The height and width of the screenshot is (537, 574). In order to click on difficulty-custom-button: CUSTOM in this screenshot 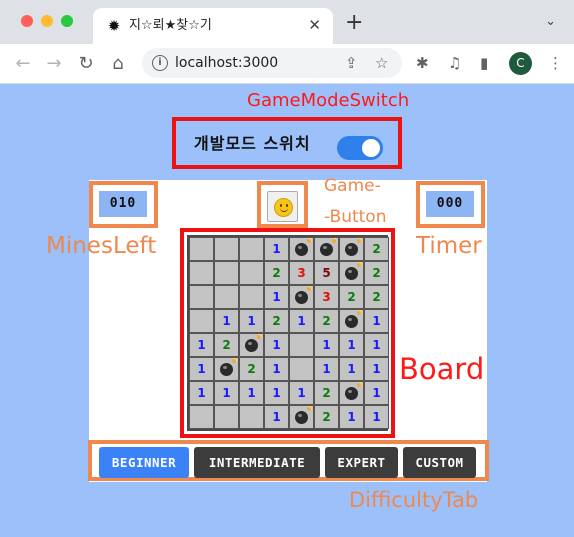, I will do `click(439, 462)`.